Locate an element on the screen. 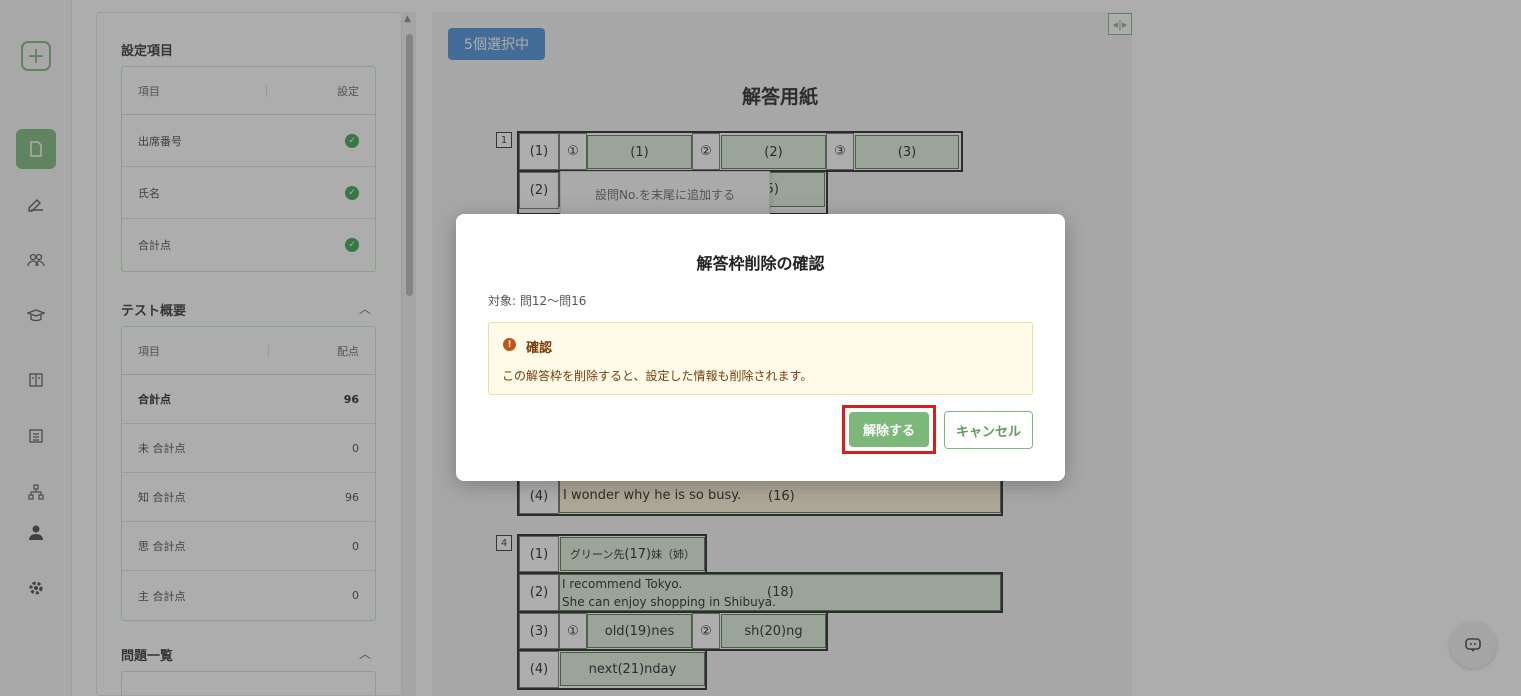  warning-alert: ! 確認 この解答枠を削除すると、設定した情報も削除されます。 is located at coordinates (760, 358).